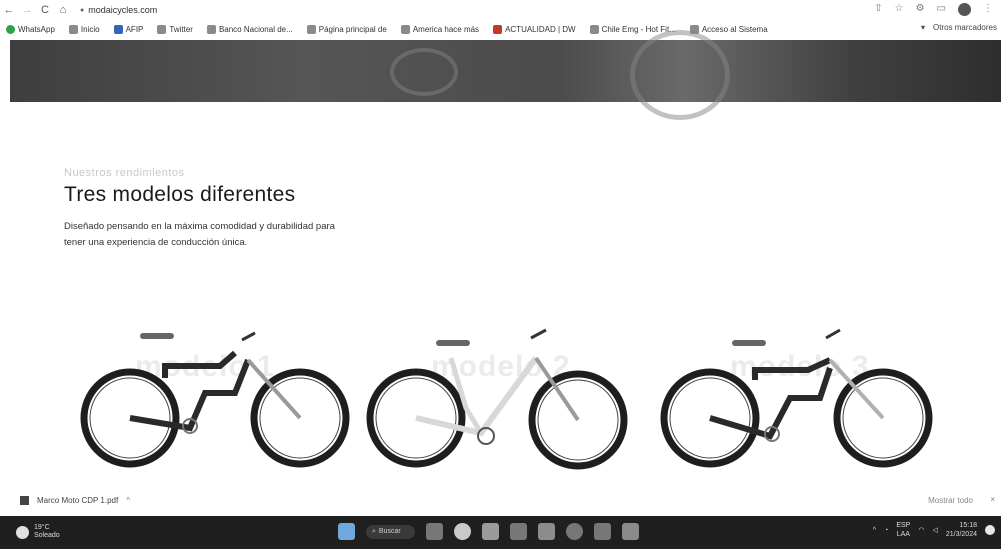 This screenshot has width=1001, height=549. Describe the element at coordinates (346, 531) in the screenshot. I see `windows-start-icon` at that location.